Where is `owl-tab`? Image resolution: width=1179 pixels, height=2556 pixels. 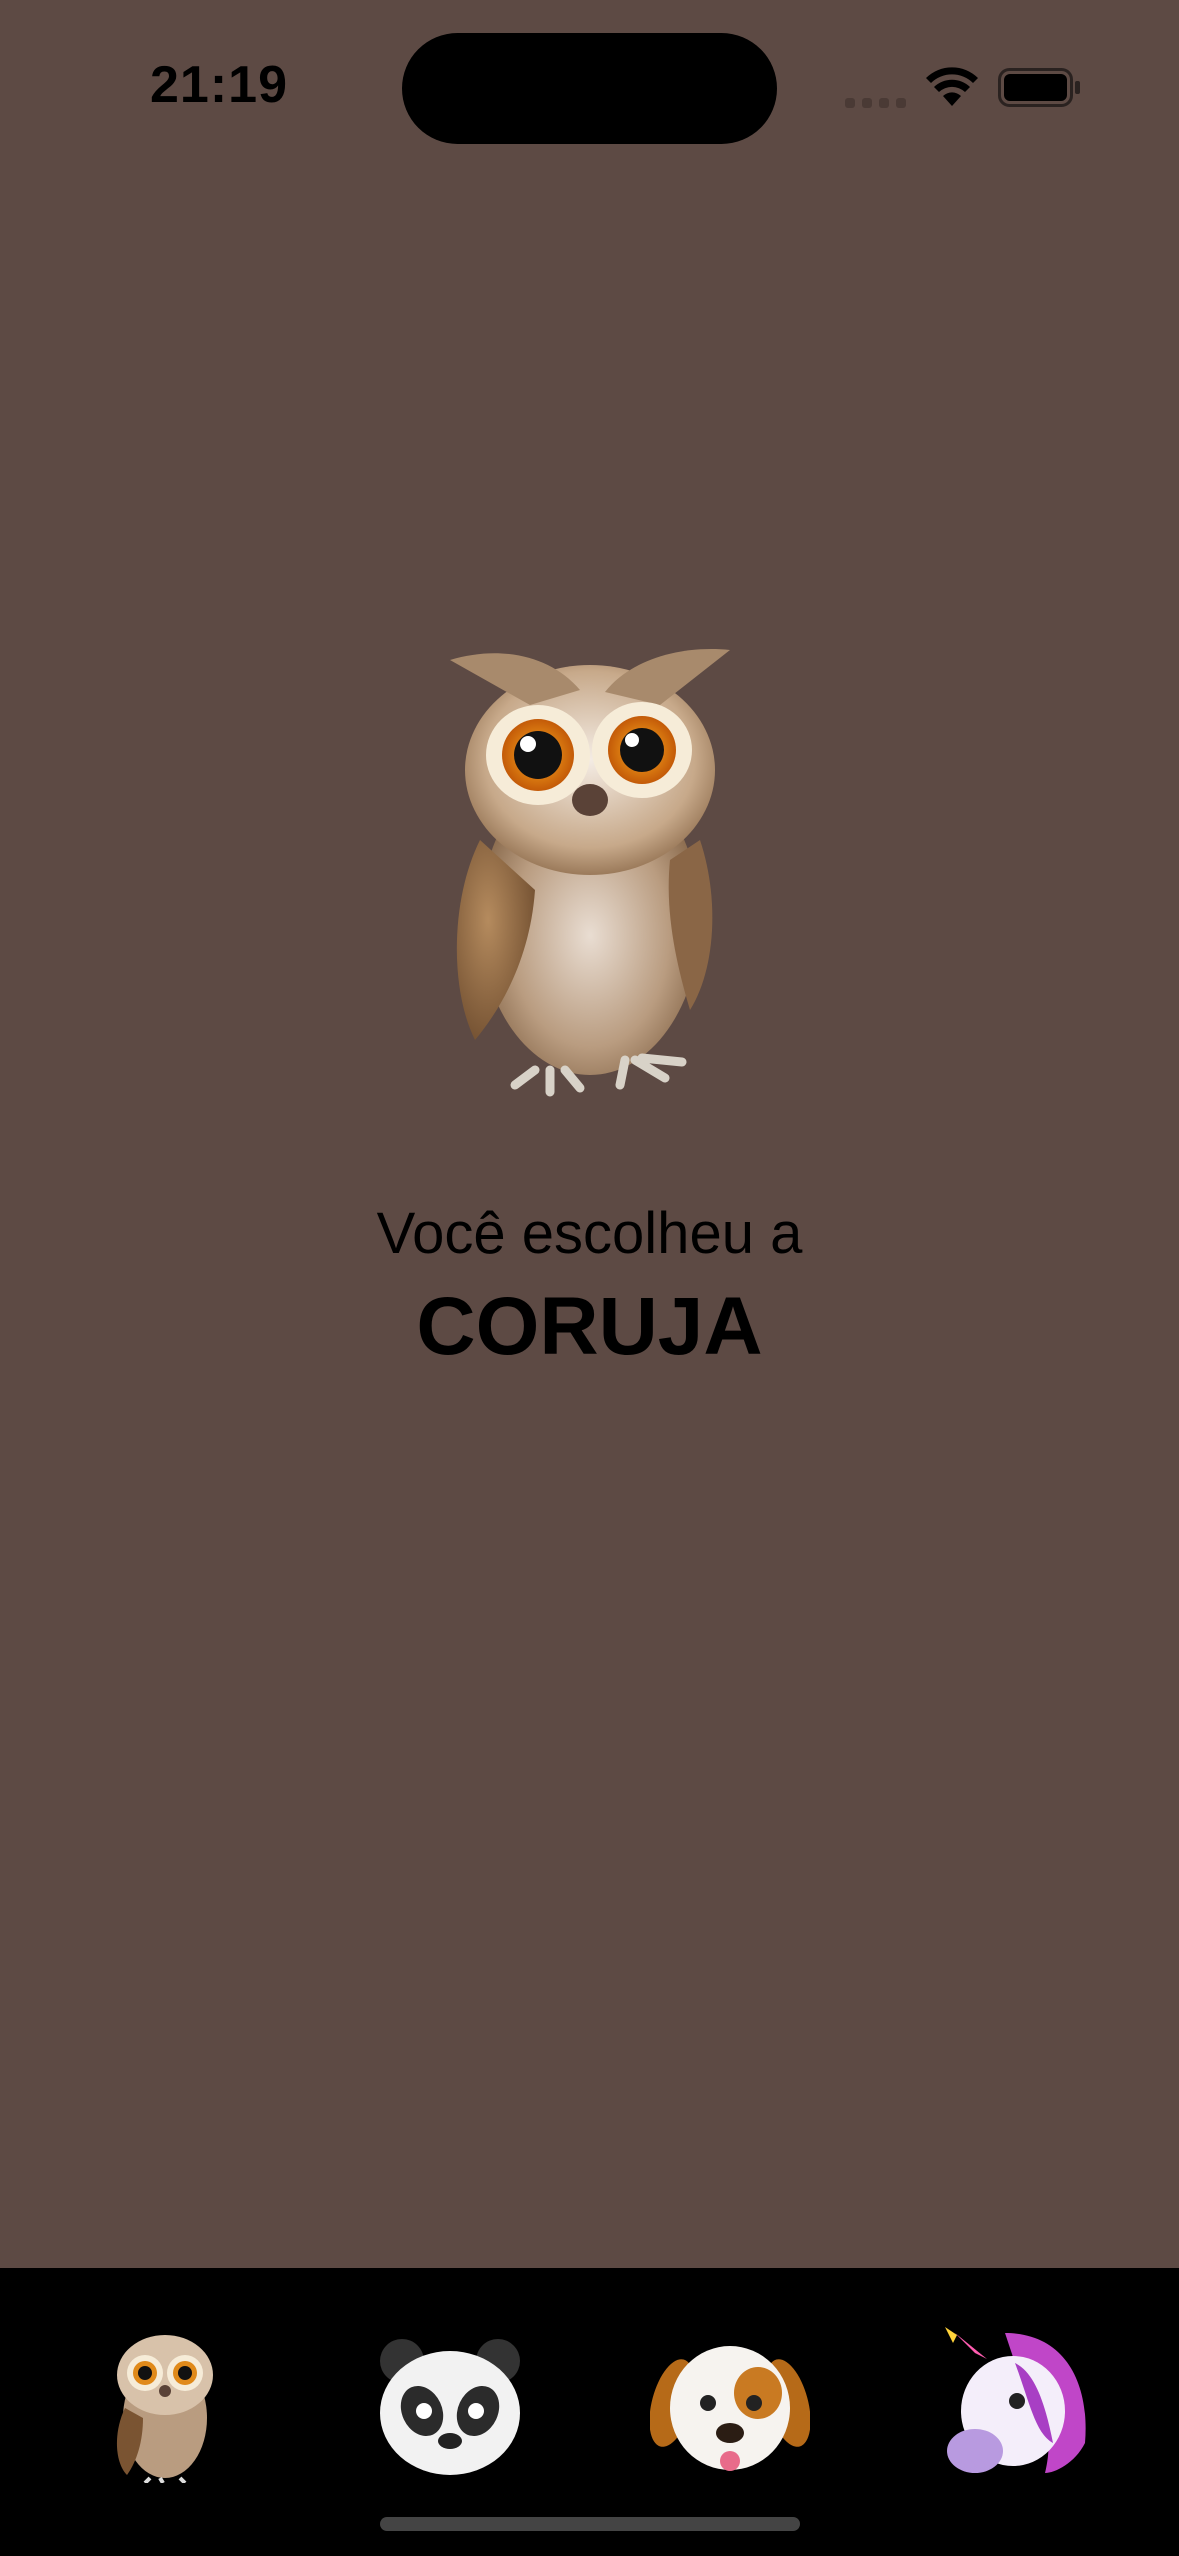
owl-tab is located at coordinates (165, 2404).